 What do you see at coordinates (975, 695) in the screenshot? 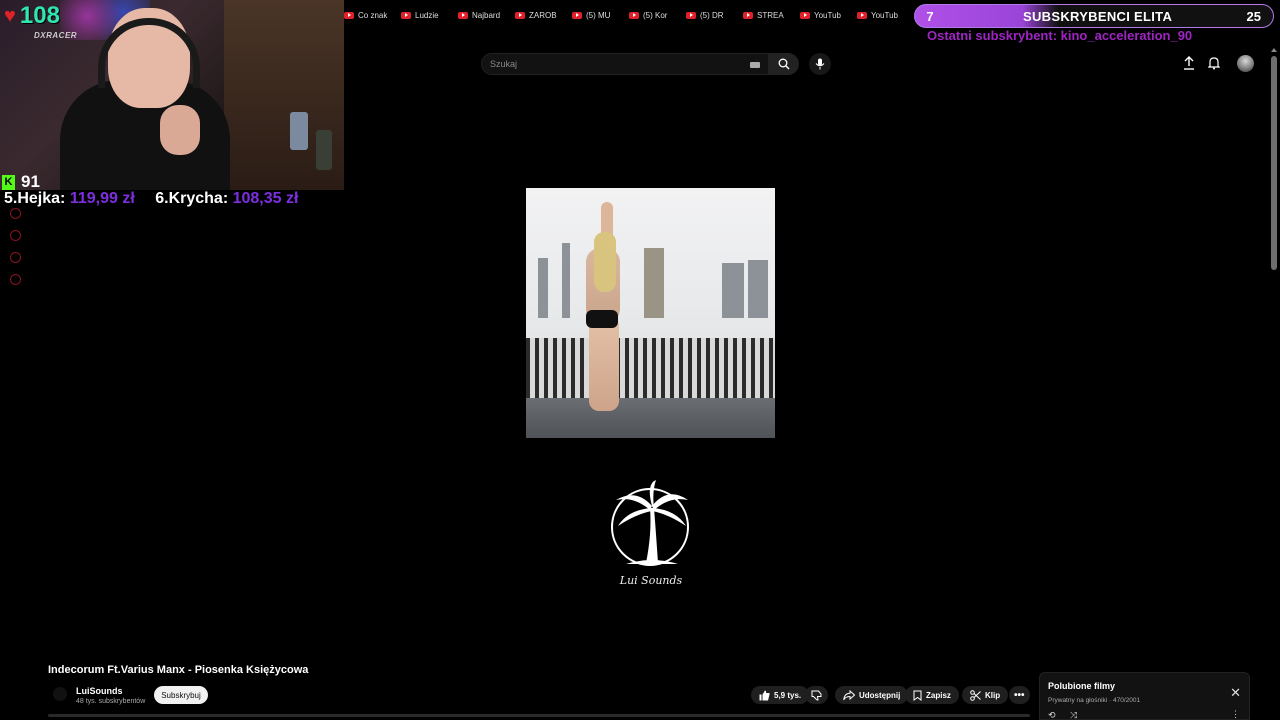
I see `scissors-icon` at bounding box center [975, 695].